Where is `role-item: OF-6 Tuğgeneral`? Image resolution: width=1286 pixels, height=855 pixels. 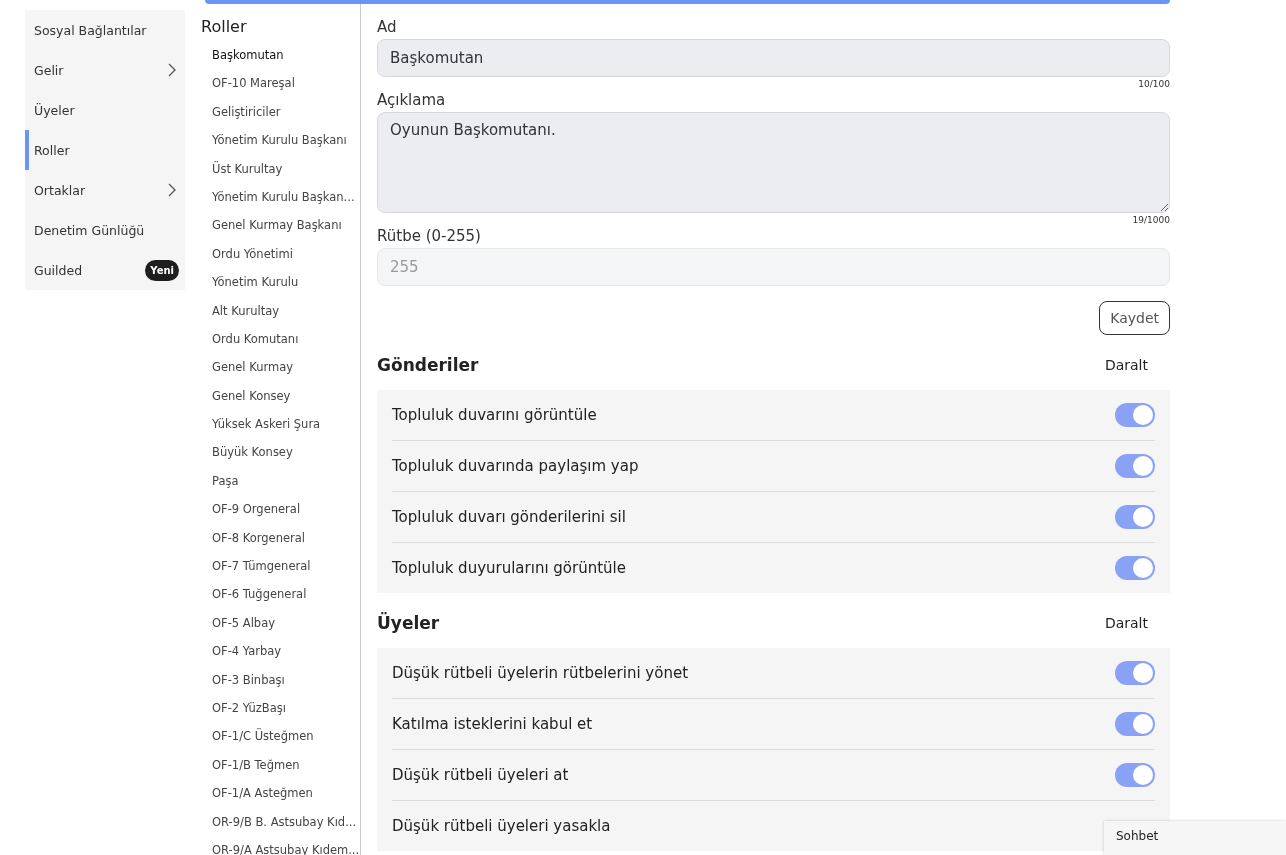 role-item: OF-6 Tuğgeneral is located at coordinates (280, 594).